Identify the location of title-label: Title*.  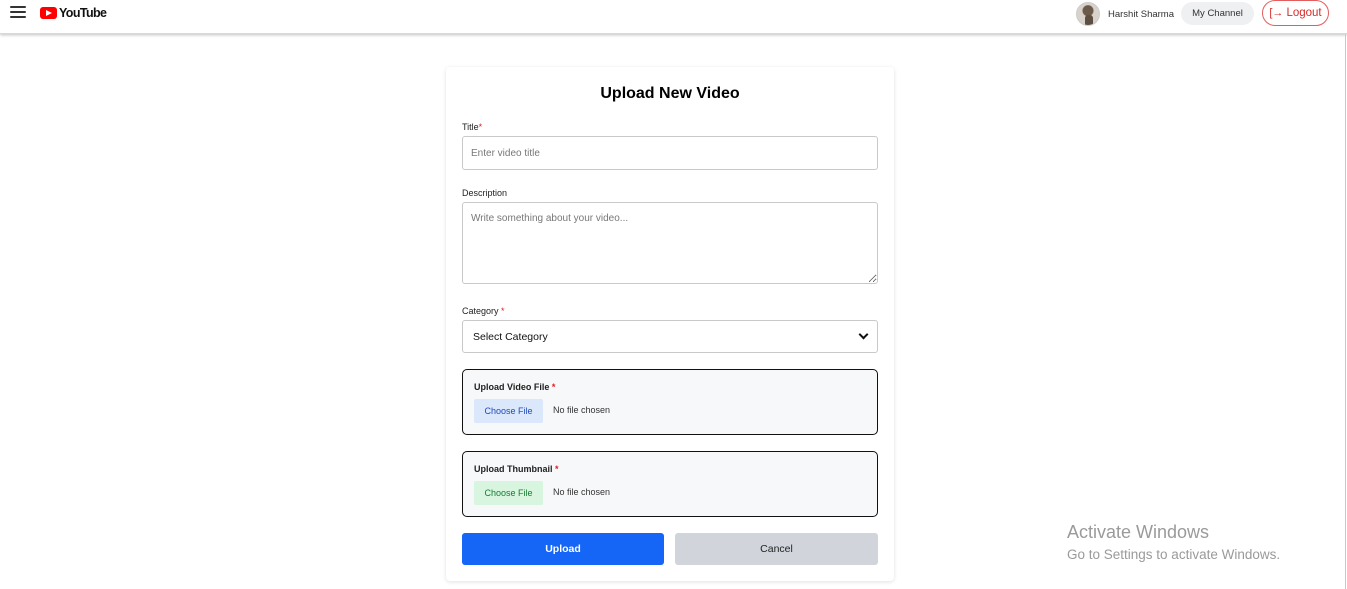
(472, 127).